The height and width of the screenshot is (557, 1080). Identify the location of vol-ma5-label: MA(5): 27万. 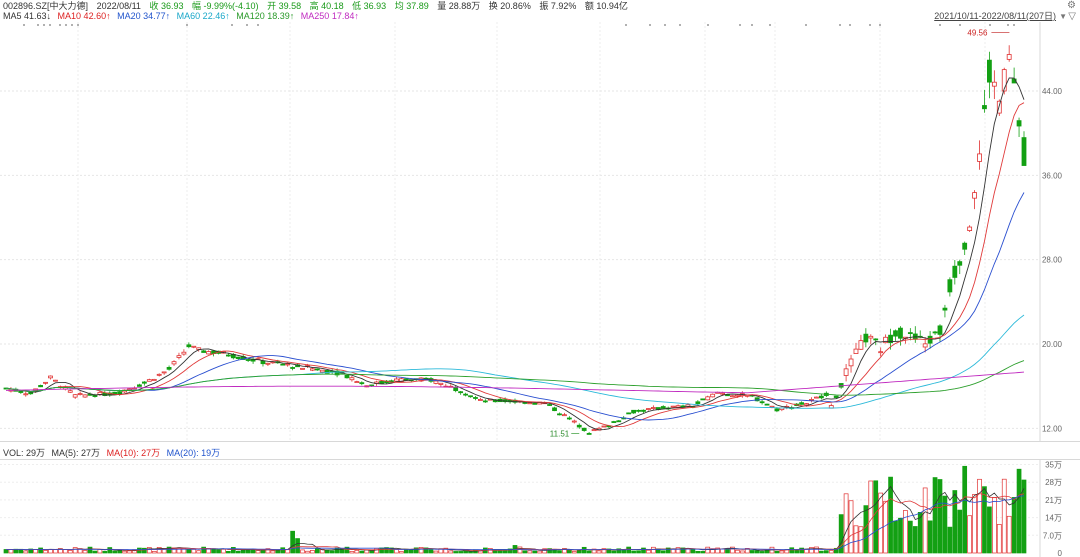
(76, 453).